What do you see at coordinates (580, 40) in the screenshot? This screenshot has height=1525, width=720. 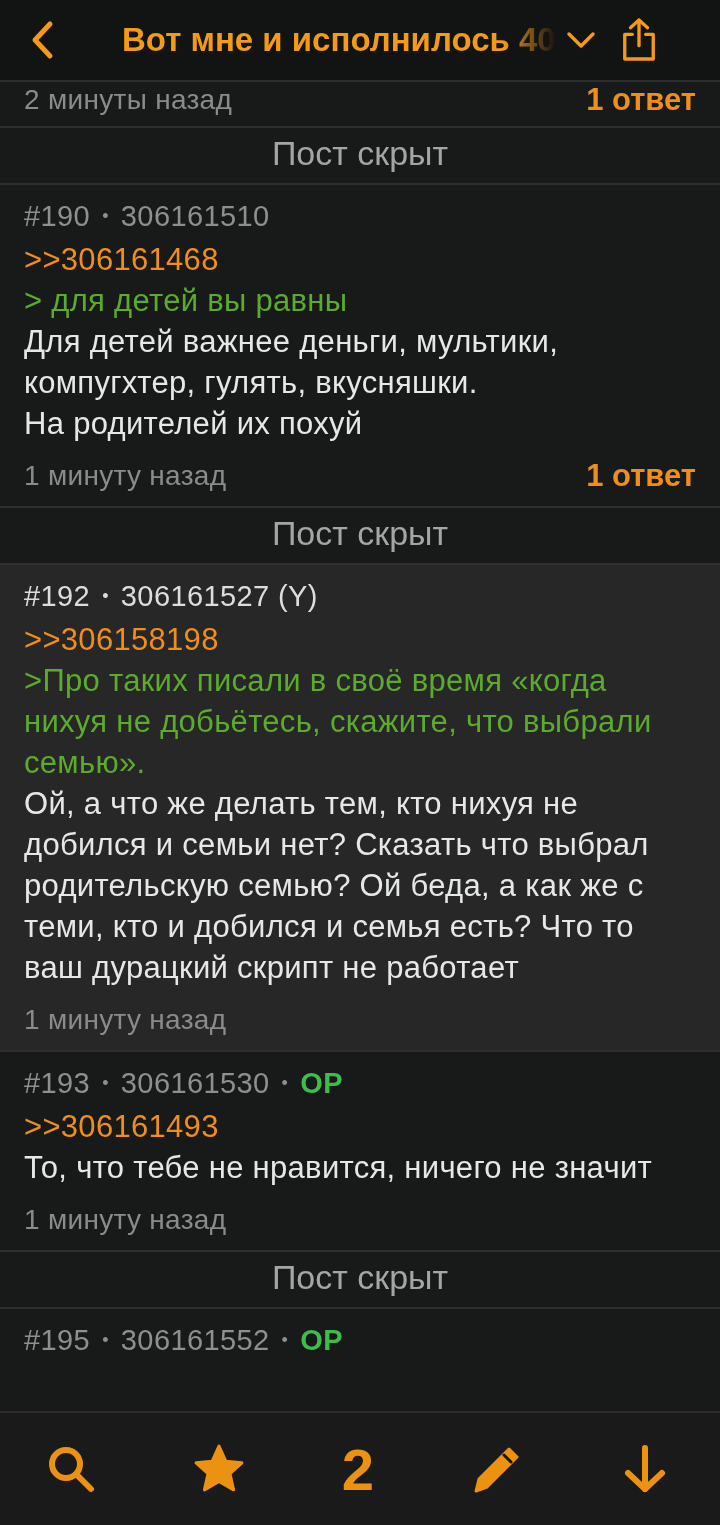 I see `chevron-down-icon` at bounding box center [580, 40].